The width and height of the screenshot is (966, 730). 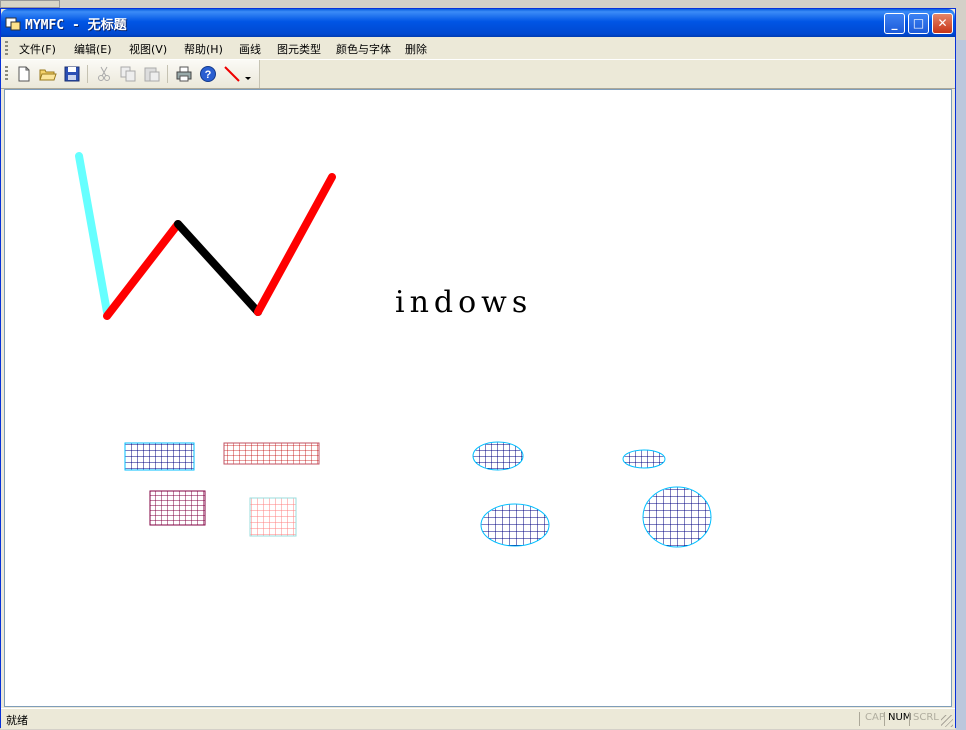 What do you see at coordinates (6, 48) in the screenshot?
I see `menu-grip` at bounding box center [6, 48].